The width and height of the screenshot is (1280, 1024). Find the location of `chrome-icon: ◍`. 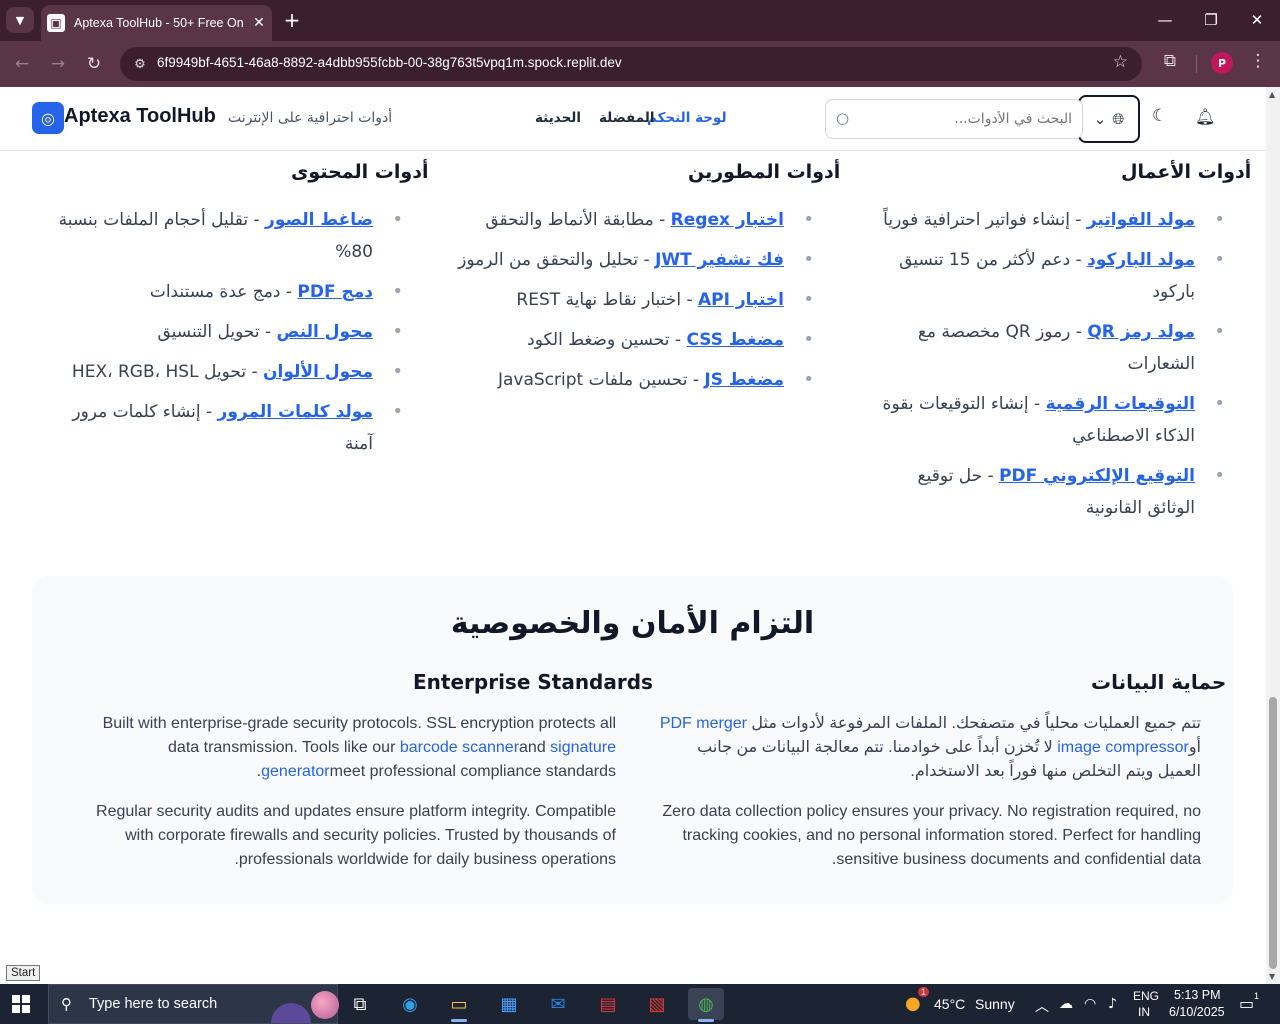

chrome-icon: ◍ is located at coordinates (706, 1005).